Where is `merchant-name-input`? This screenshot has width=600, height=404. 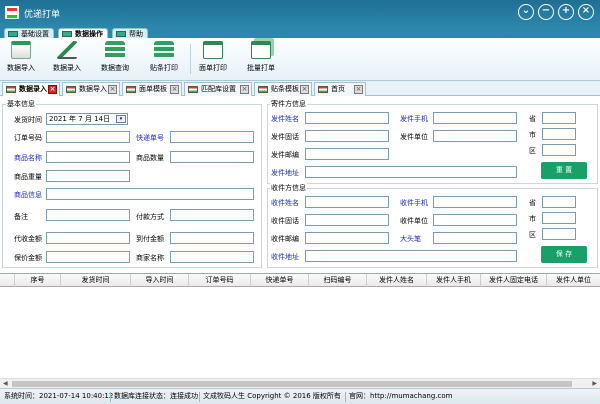
merchant-name-input is located at coordinates (212, 257).